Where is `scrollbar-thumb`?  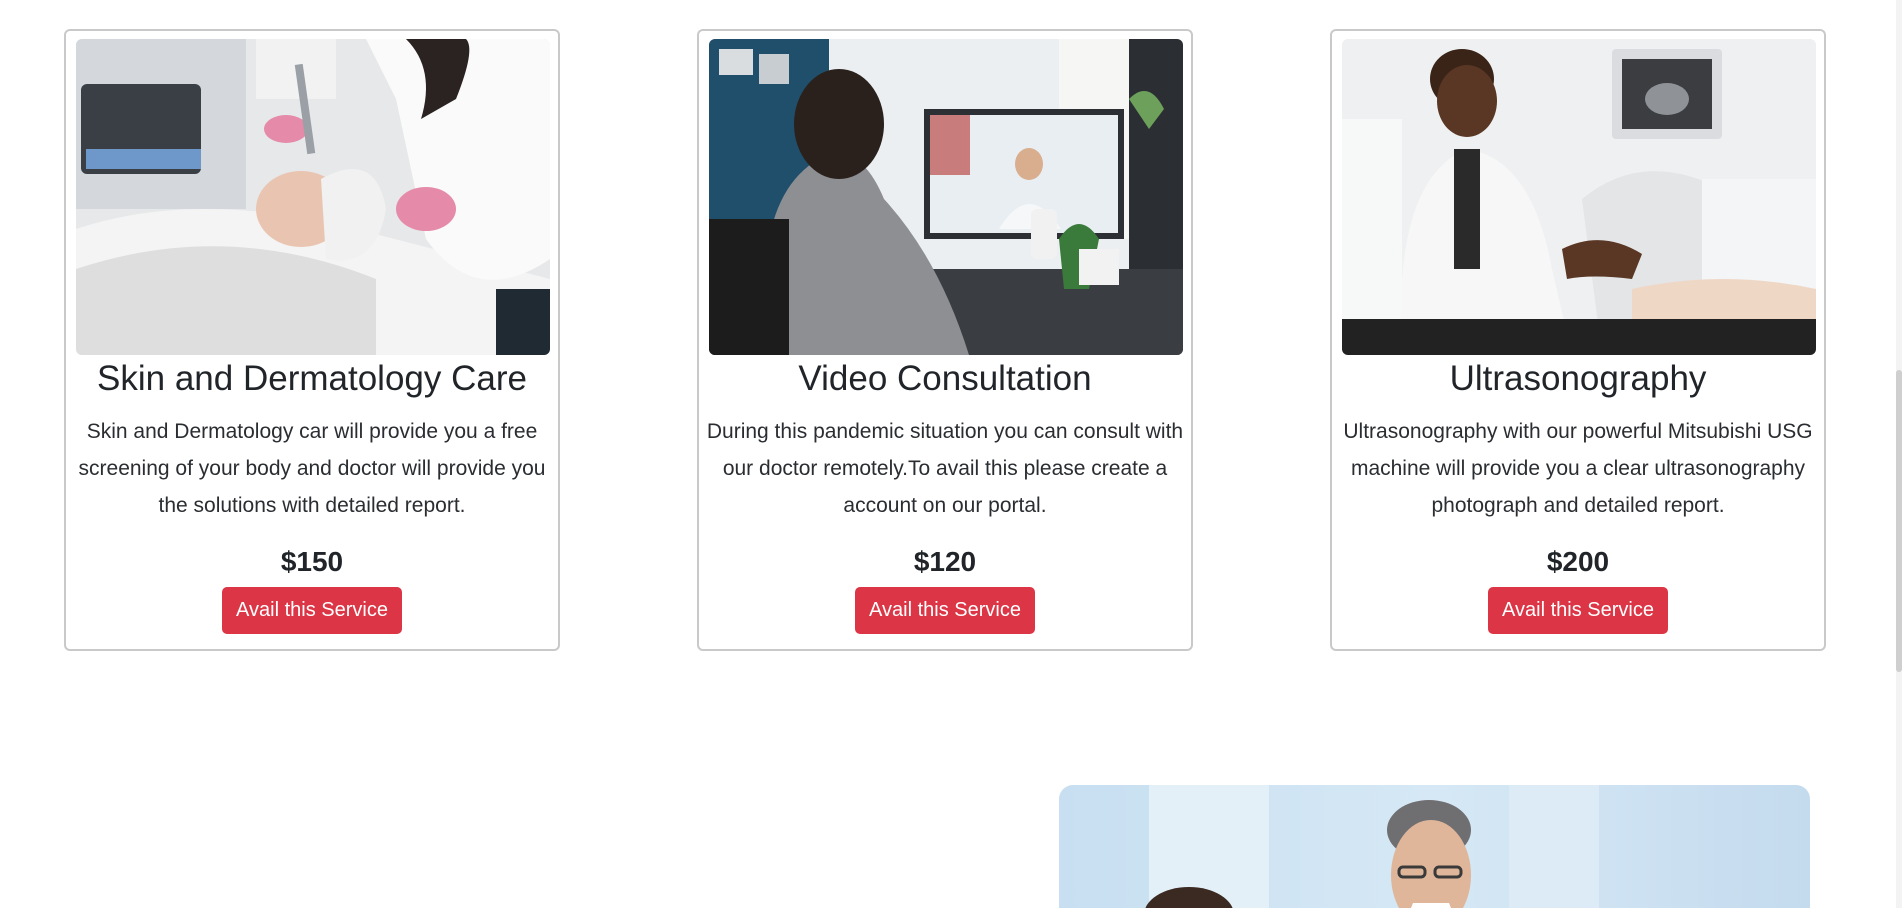
scrollbar-thumb is located at coordinates (1899, 521).